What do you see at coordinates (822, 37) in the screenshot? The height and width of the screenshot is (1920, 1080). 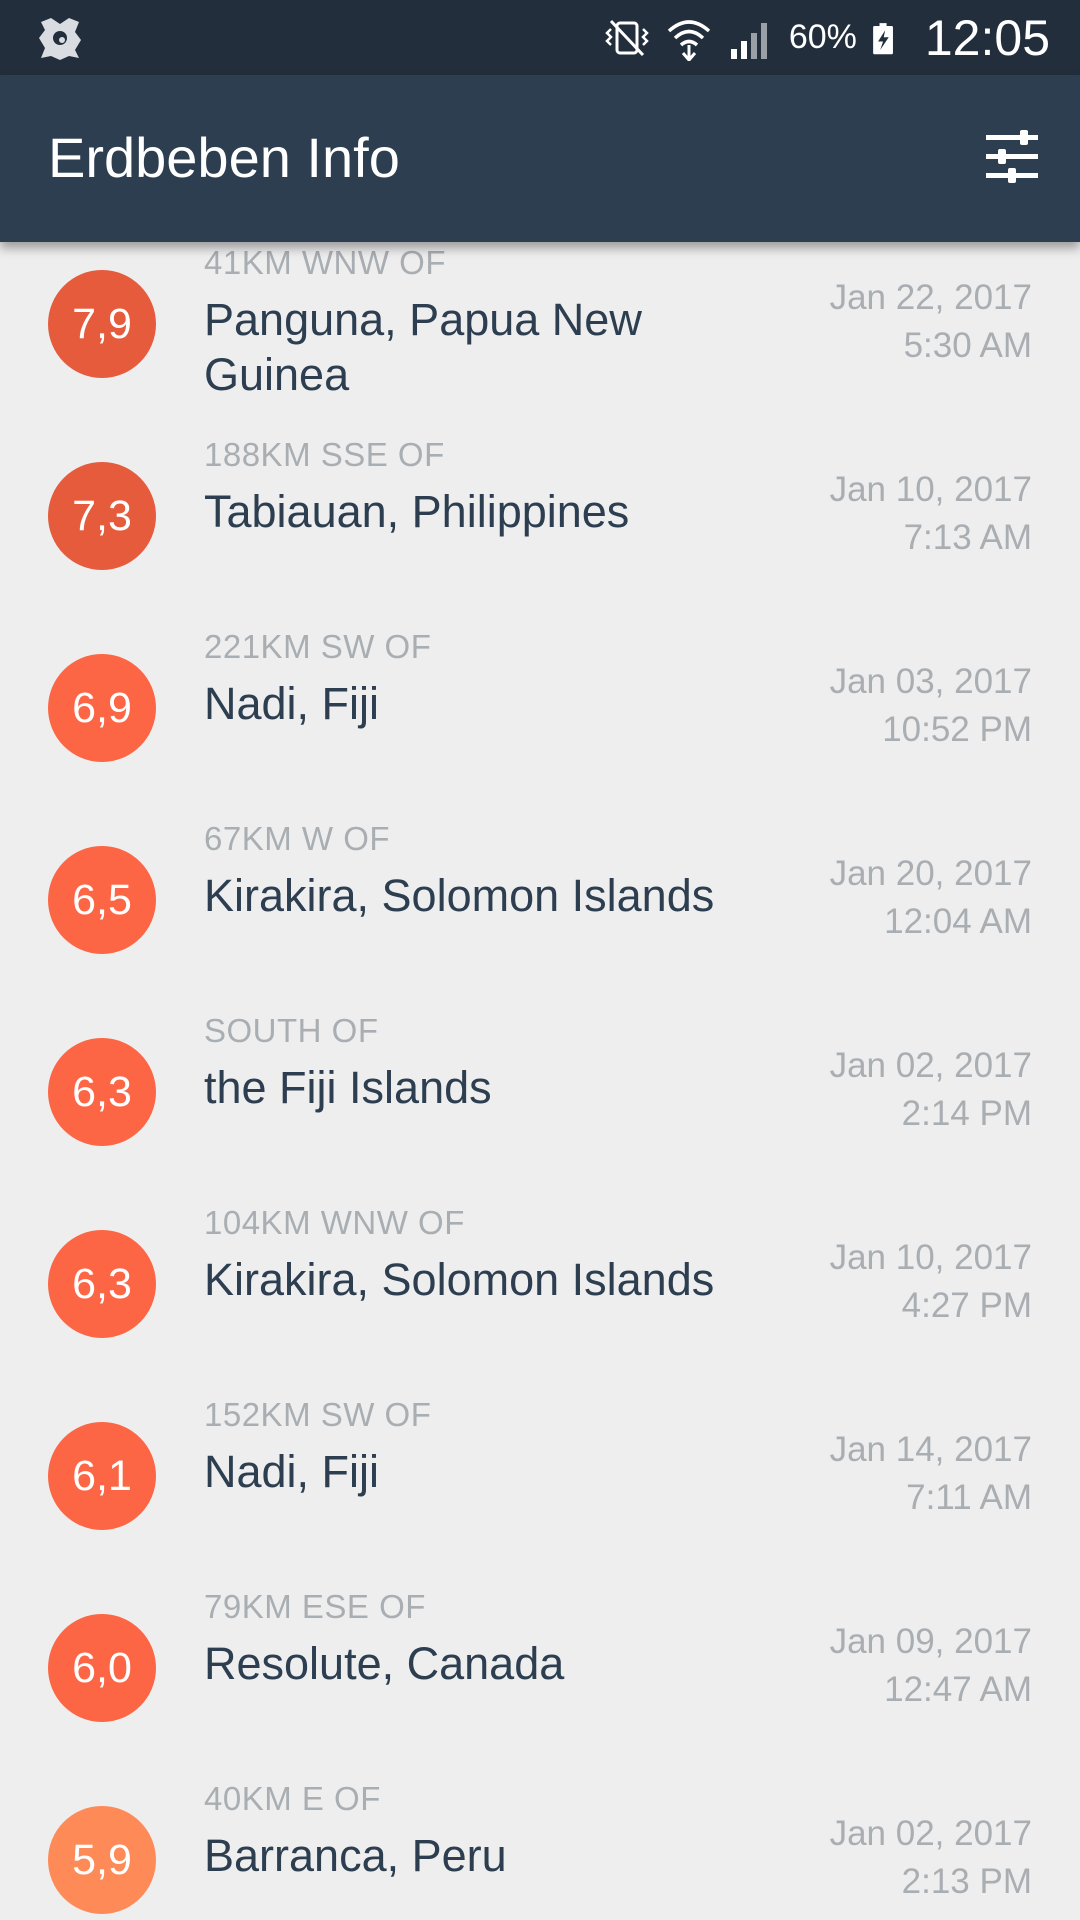 I see `battery-percentage: 60%` at bounding box center [822, 37].